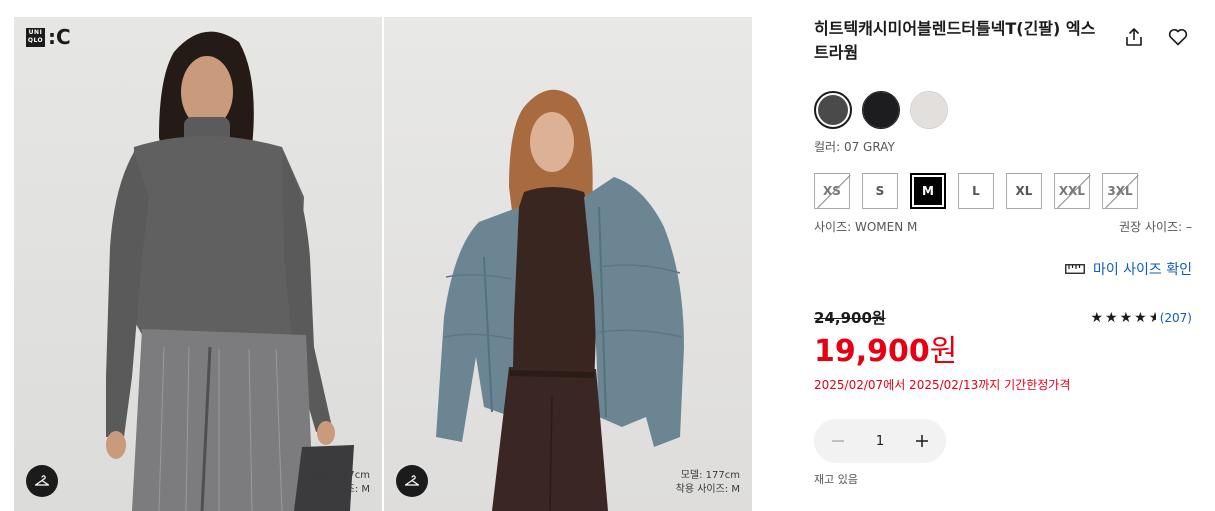  What do you see at coordinates (1003, 317) in the screenshot?
I see `price-row: 24,900원 ★ ★ ★ ★ ★ (207)` at bounding box center [1003, 317].